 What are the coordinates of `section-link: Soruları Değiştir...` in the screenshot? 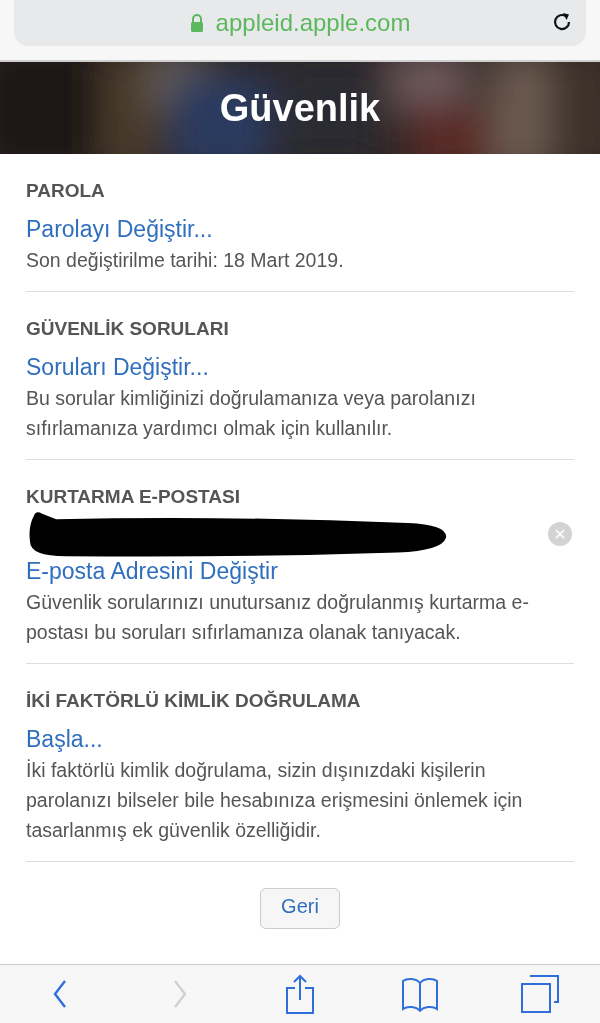 It's located at (117, 367).